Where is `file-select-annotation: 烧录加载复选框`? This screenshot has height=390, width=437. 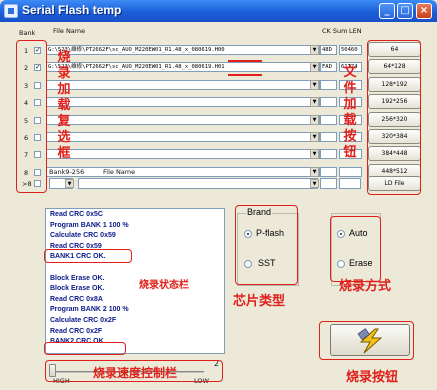 file-select-annotation: 烧录加载复选框 is located at coordinates (64, 105).